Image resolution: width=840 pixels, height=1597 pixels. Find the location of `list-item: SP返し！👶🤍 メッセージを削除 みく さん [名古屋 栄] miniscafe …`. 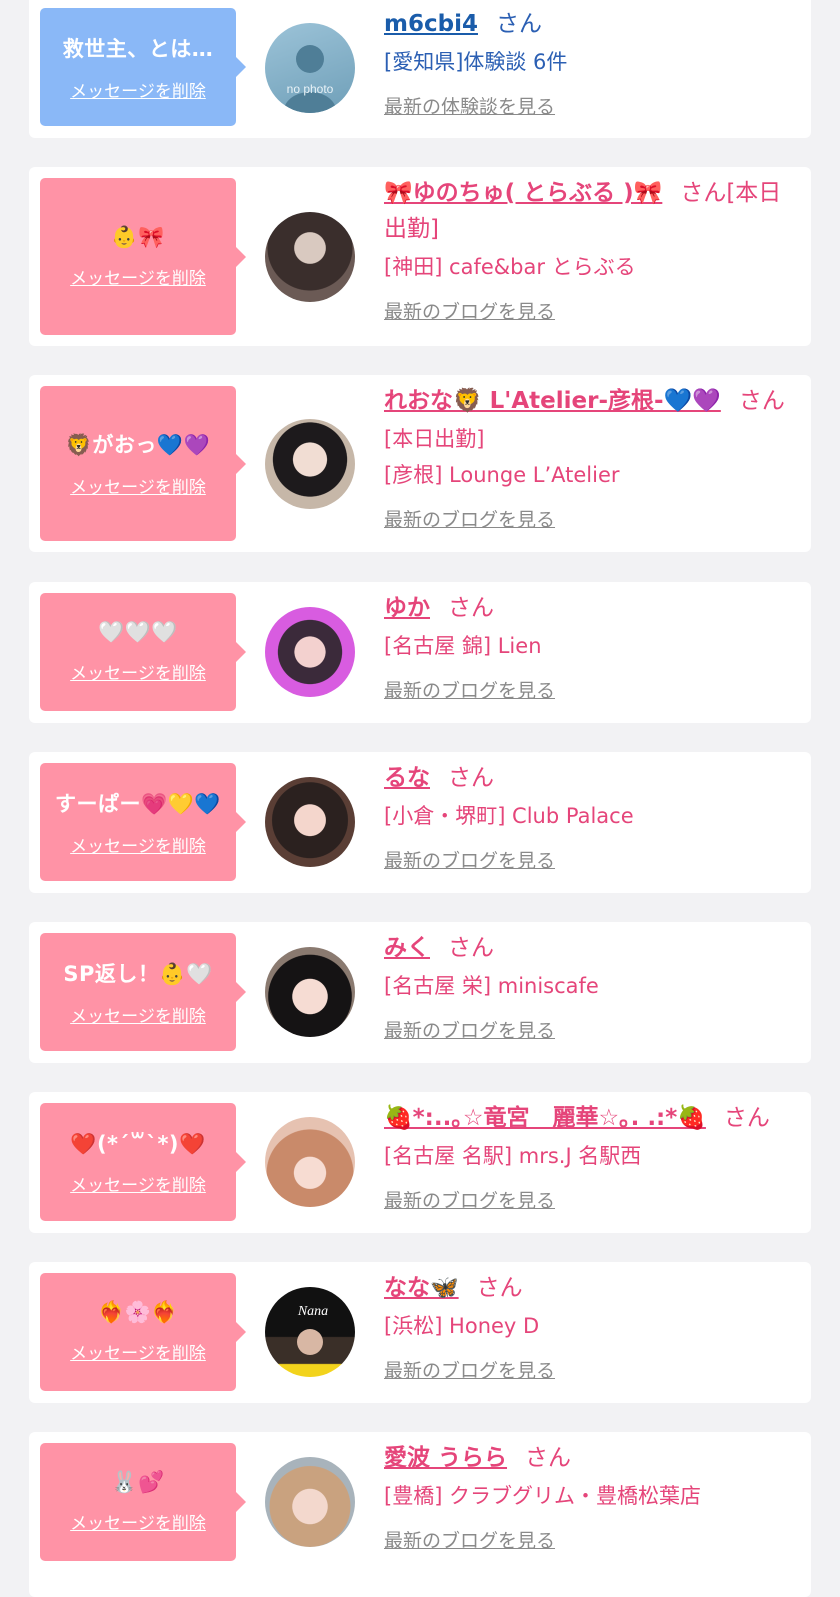

list-item: SP返し！👶🤍 メッセージを削除 みく さん [名古屋 栄] miniscafe … is located at coordinates (420, 992).